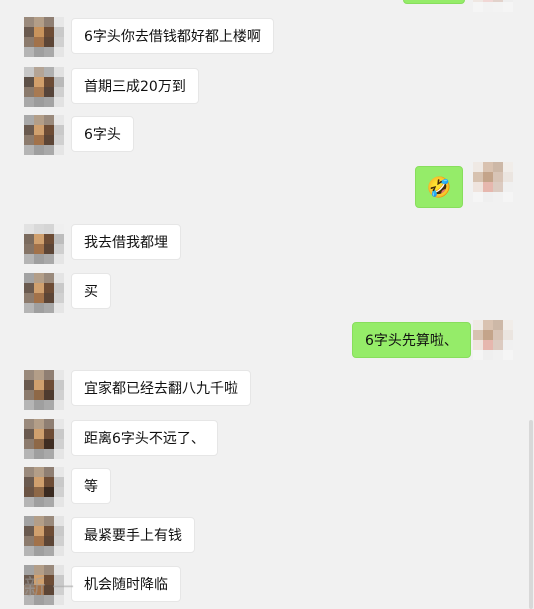 This screenshot has width=534, height=609. Describe the element at coordinates (102, 134) in the screenshot. I see `message-bubble: 6字头` at that location.